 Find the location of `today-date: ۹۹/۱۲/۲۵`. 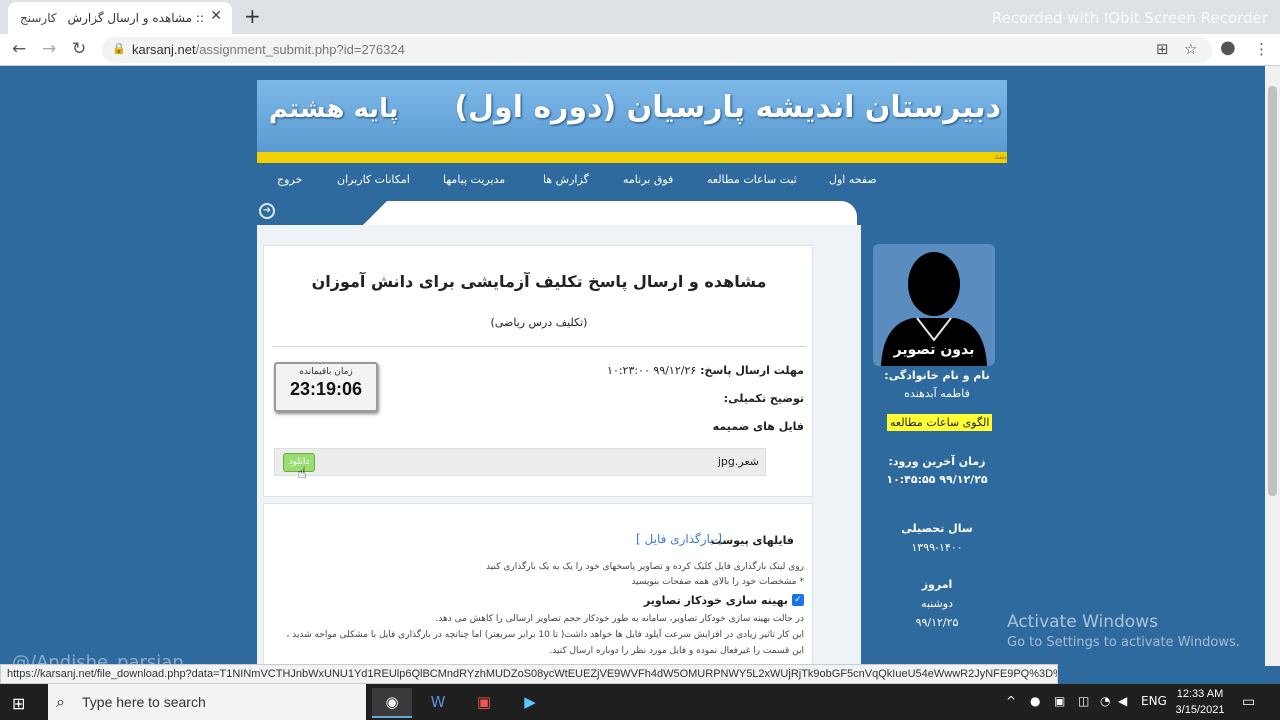

today-date: ۹۹/۱۲/۲۵ is located at coordinates (937, 622).